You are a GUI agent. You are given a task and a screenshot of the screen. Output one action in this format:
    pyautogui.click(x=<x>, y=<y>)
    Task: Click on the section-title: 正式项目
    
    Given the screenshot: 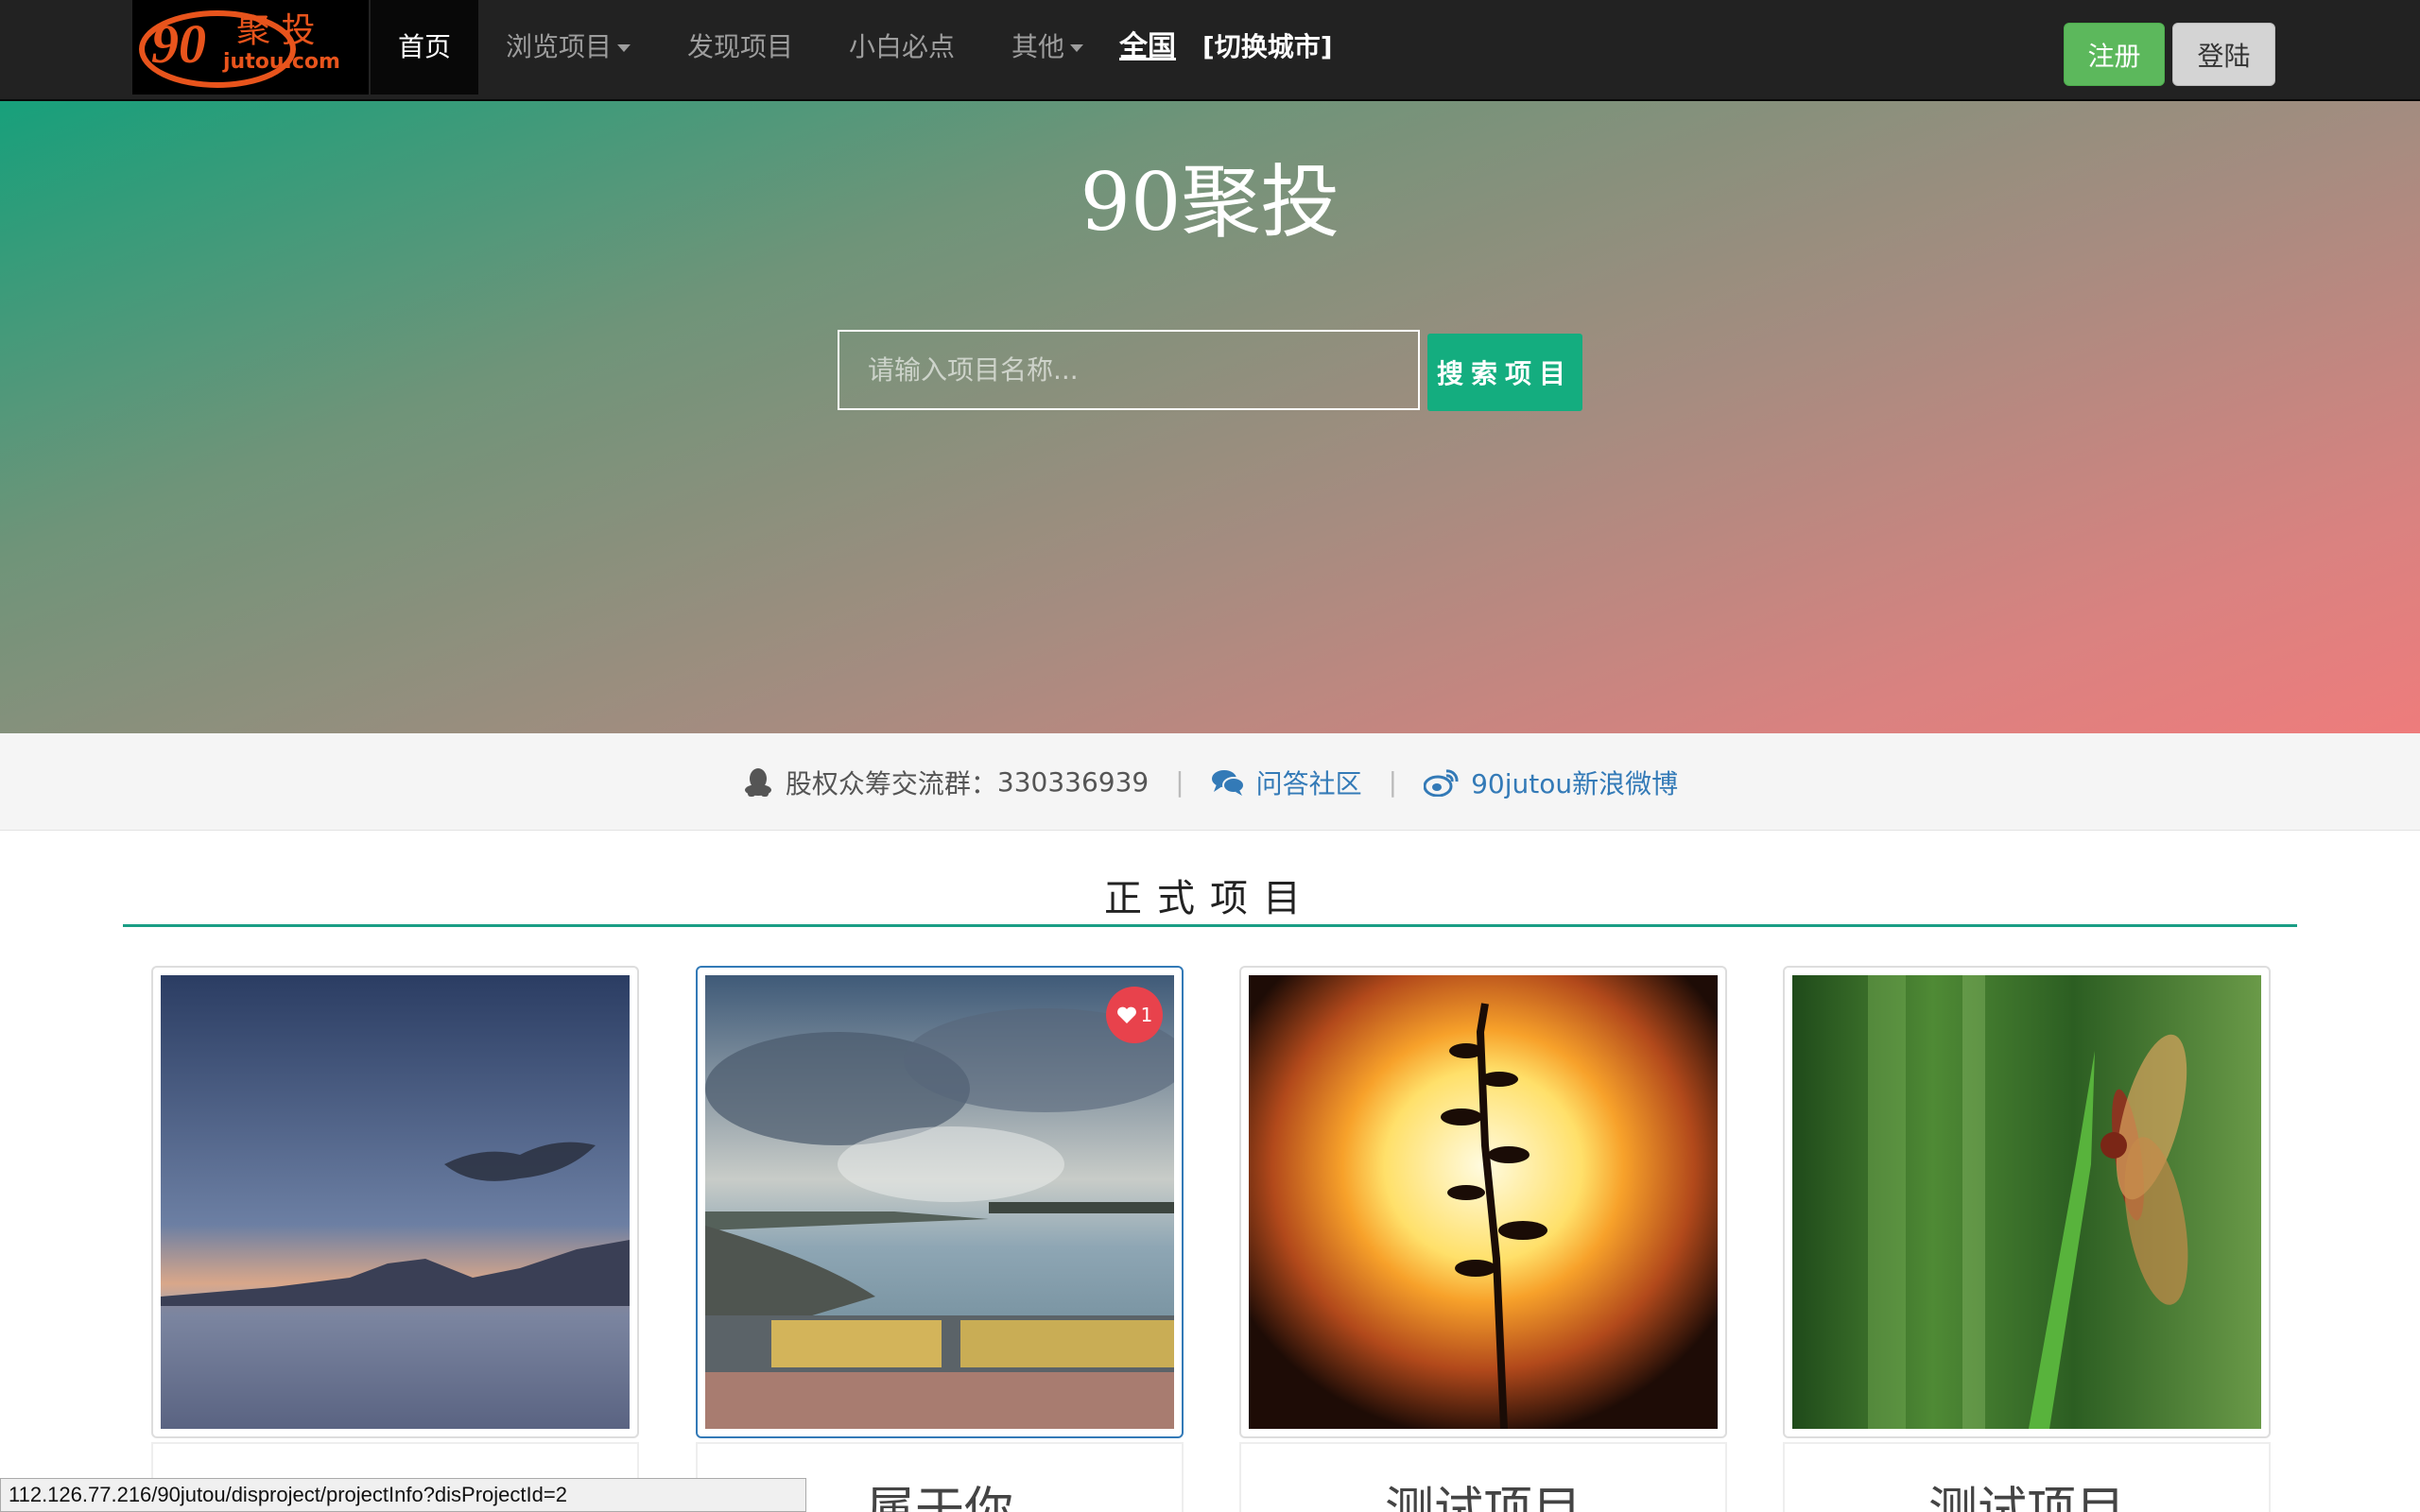 What is the action you would take?
    pyautogui.click(x=1210, y=898)
    